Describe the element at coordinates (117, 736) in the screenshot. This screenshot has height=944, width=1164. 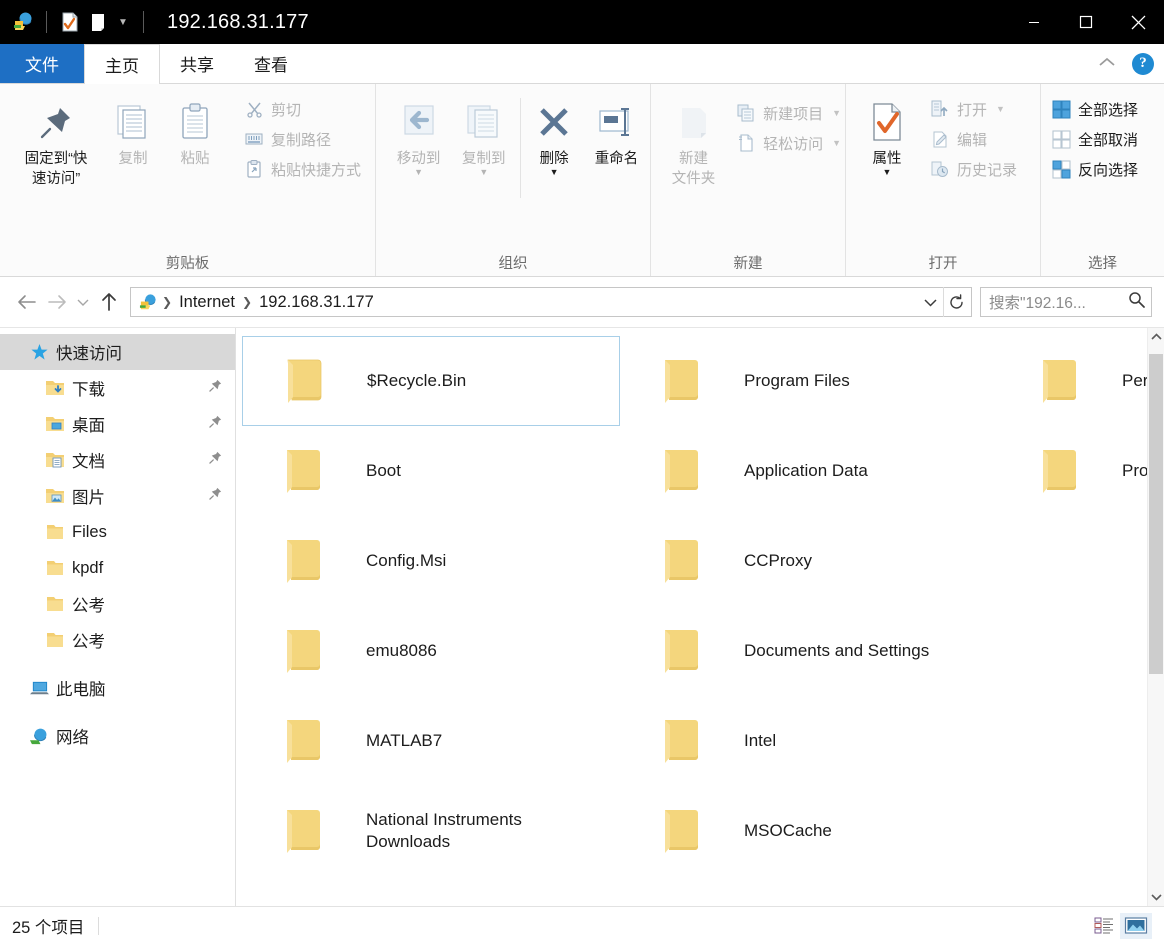
I see `sidebar-item-network: 网络` at that location.